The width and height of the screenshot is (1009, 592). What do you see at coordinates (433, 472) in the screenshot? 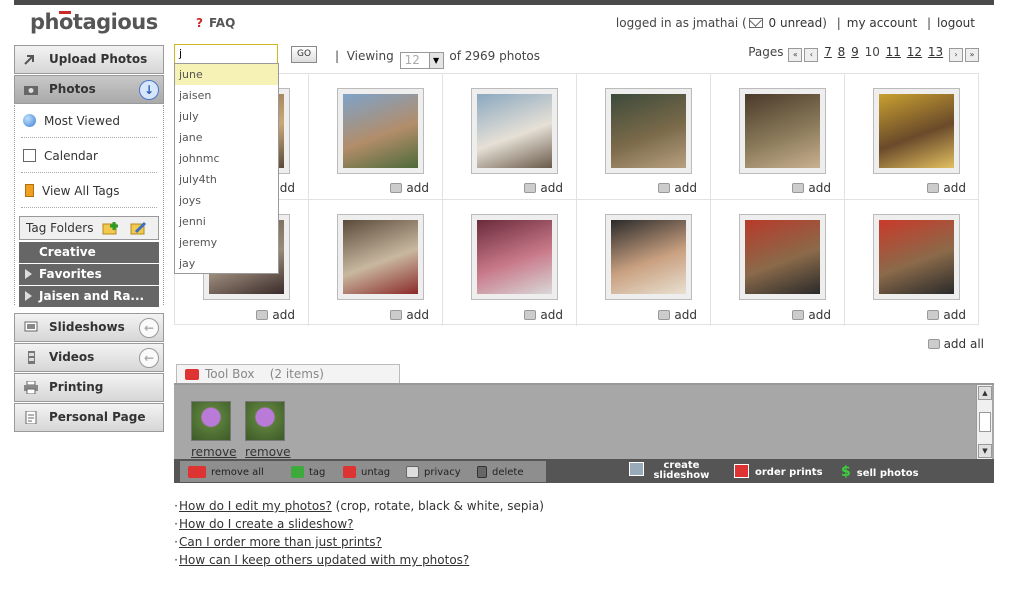
I see `privacy-button: privacy` at bounding box center [433, 472].